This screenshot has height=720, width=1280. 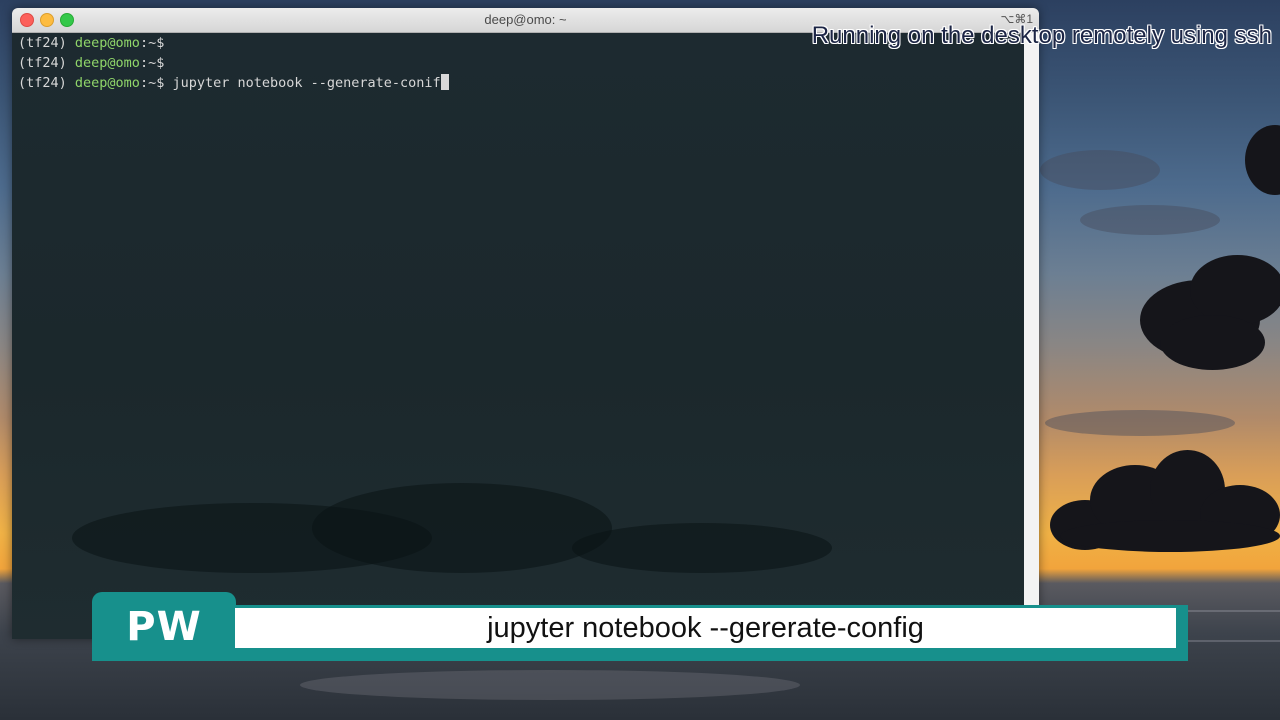 What do you see at coordinates (1031, 336) in the screenshot?
I see `terminal-scrollbar` at bounding box center [1031, 336].